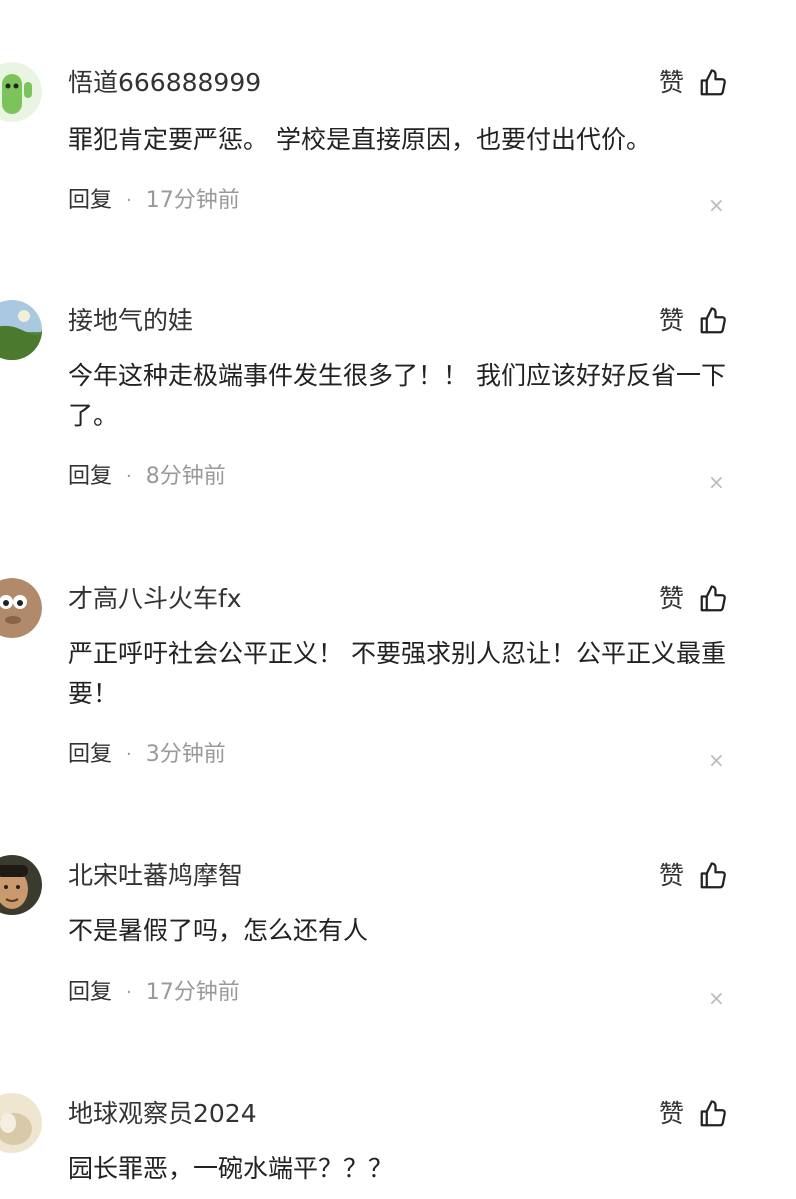  Describe the element at coordinates (397, 395) in the screenshot. I see `comment-text: 今年这种走极端事件发生很多了！！ 我们应该好好反省一下了。` at that location.